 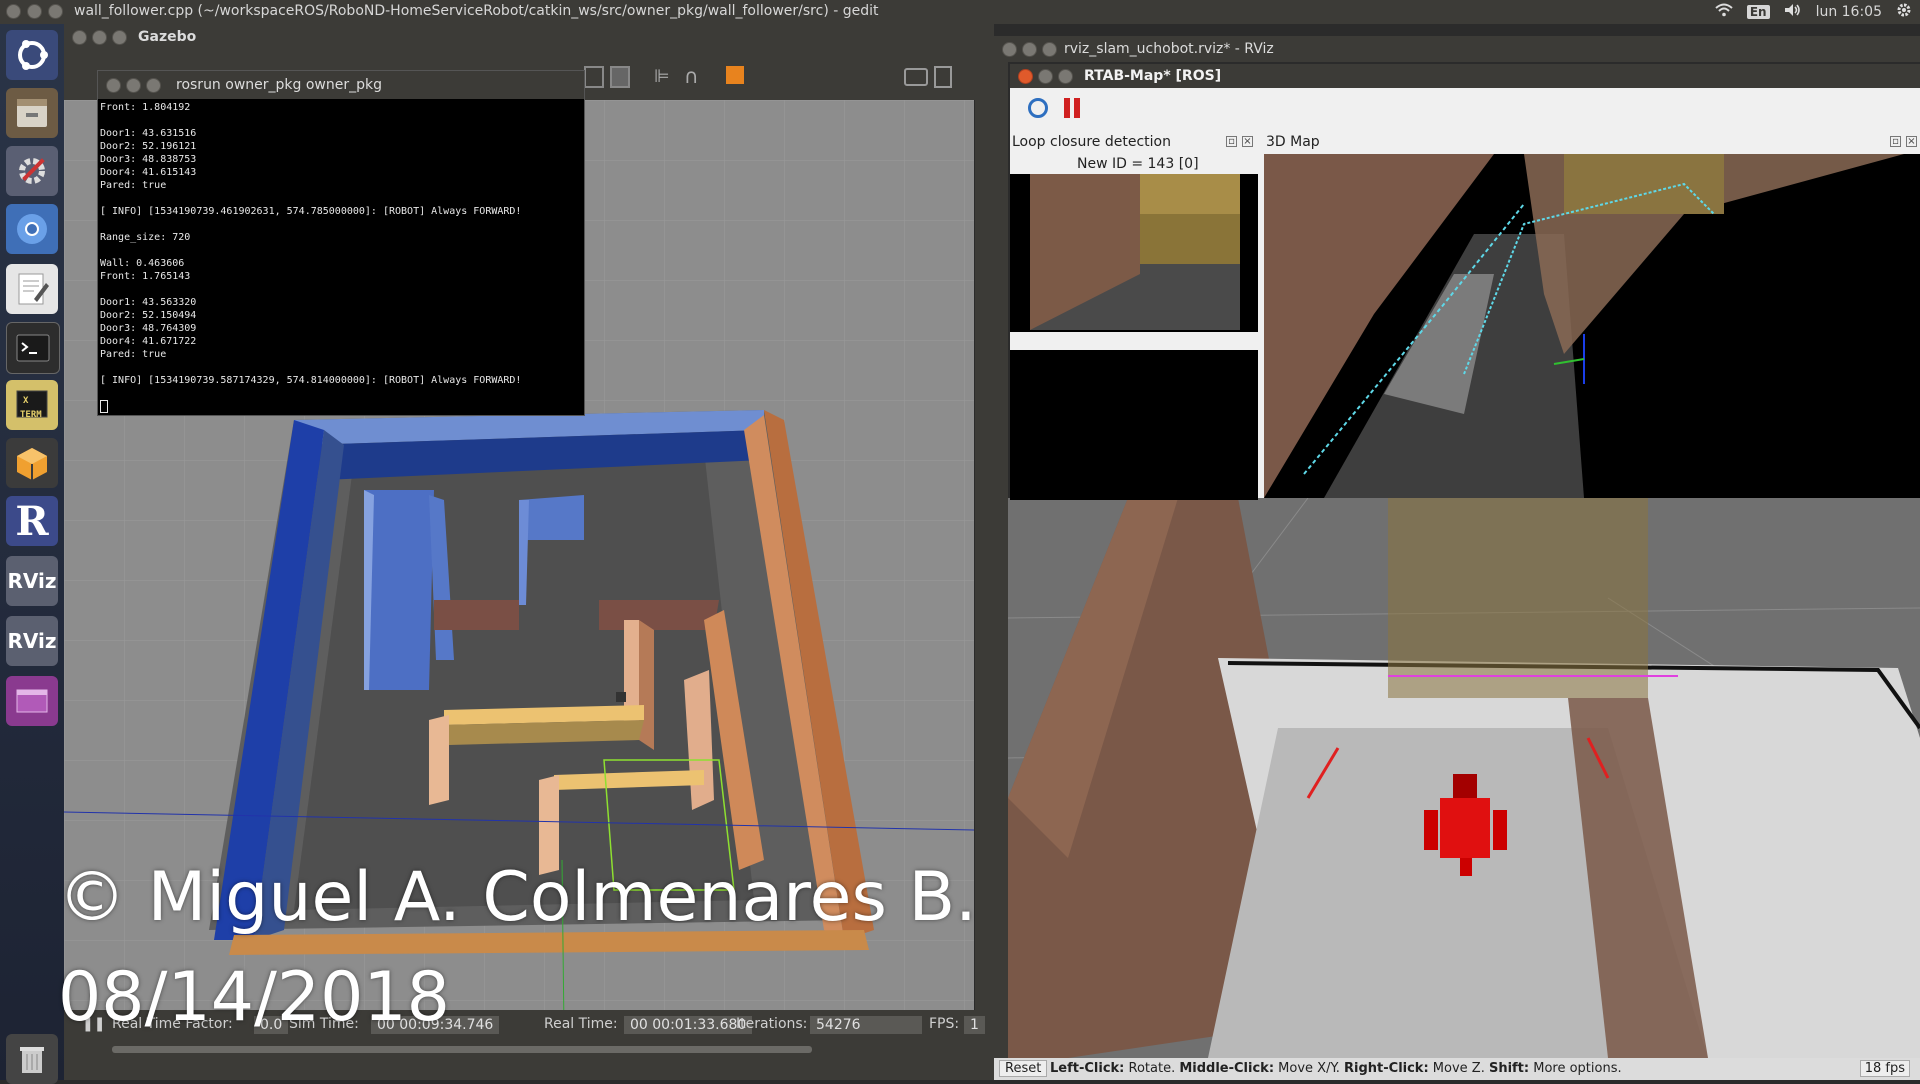 I want to click on log-icon, so click(x=943, y=77).